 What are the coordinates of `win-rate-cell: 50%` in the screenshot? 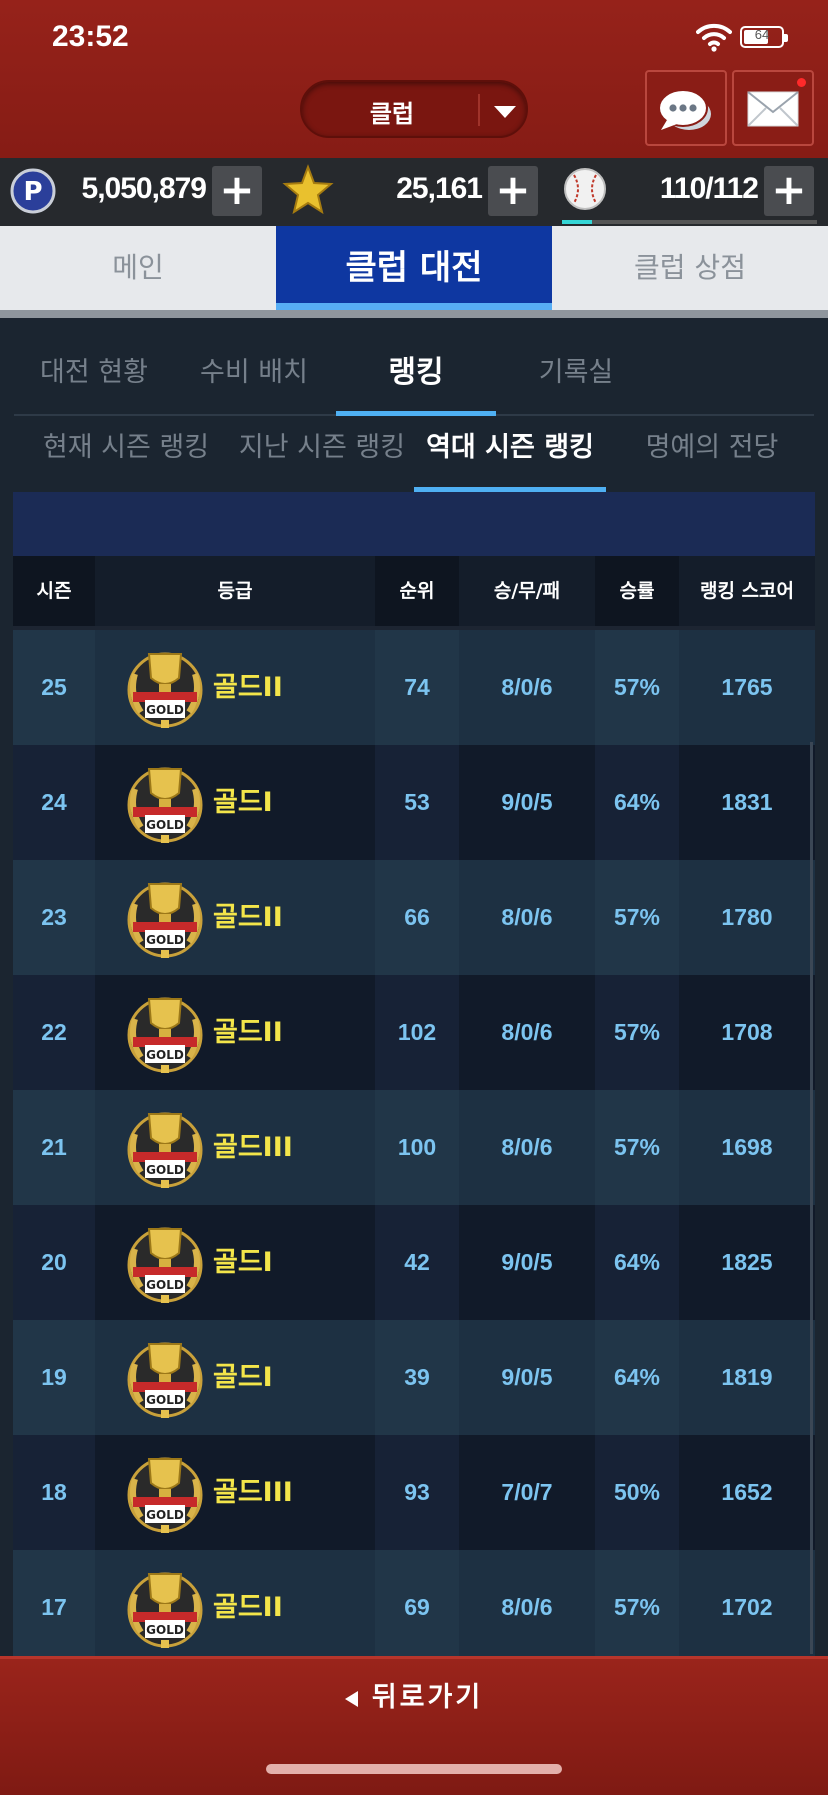 It's located at (637, 1492).